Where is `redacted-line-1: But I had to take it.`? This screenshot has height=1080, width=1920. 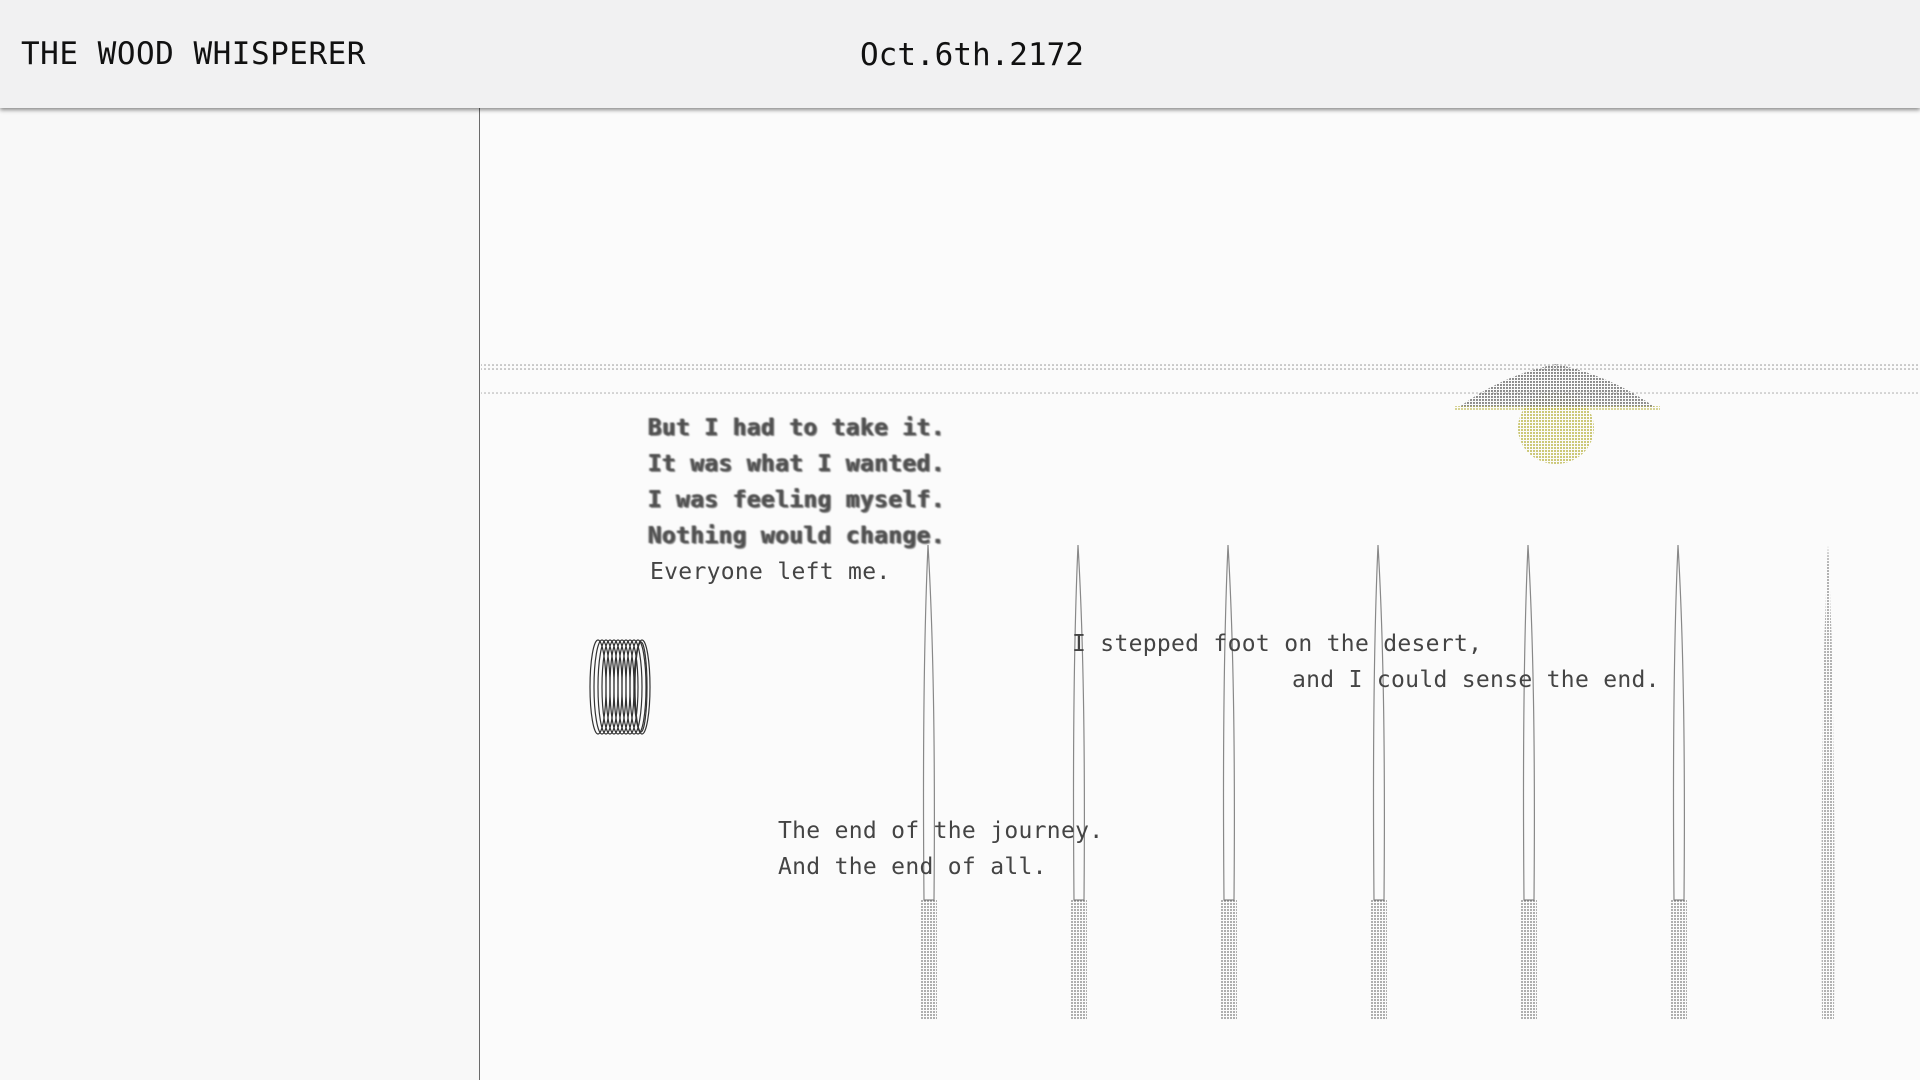
redacted-line-1: But I had to take it. is located at coordinates (797, 428).